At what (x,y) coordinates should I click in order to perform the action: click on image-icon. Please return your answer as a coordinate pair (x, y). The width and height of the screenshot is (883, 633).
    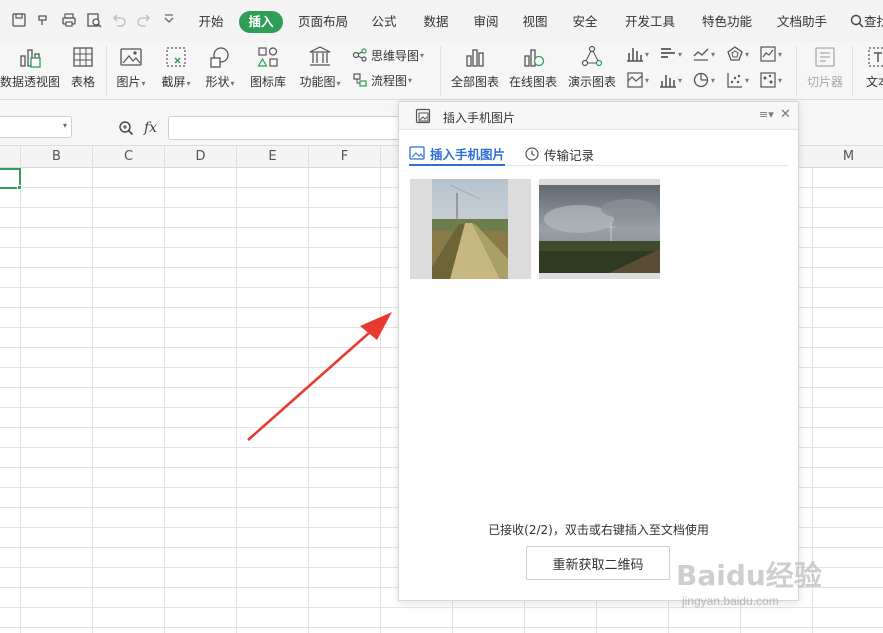
    Looking at the image, I should click on (417, 153).